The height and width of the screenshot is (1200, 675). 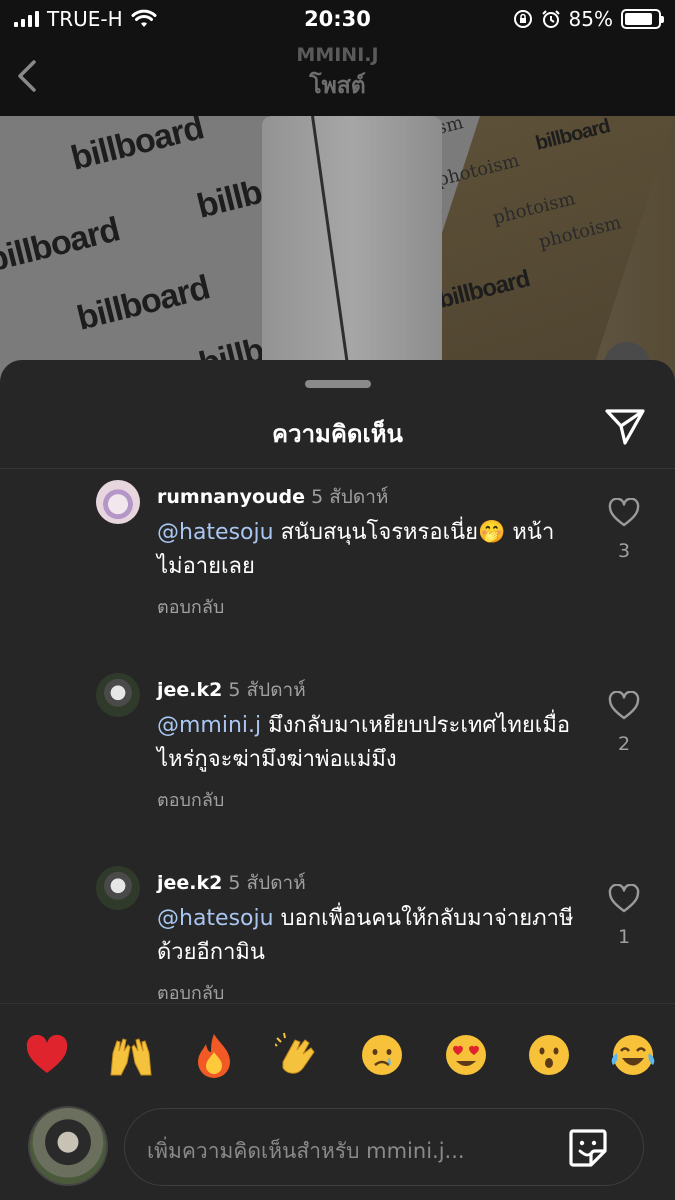 I want to click on page-title: โพสต์, so click(x=337, y=86).